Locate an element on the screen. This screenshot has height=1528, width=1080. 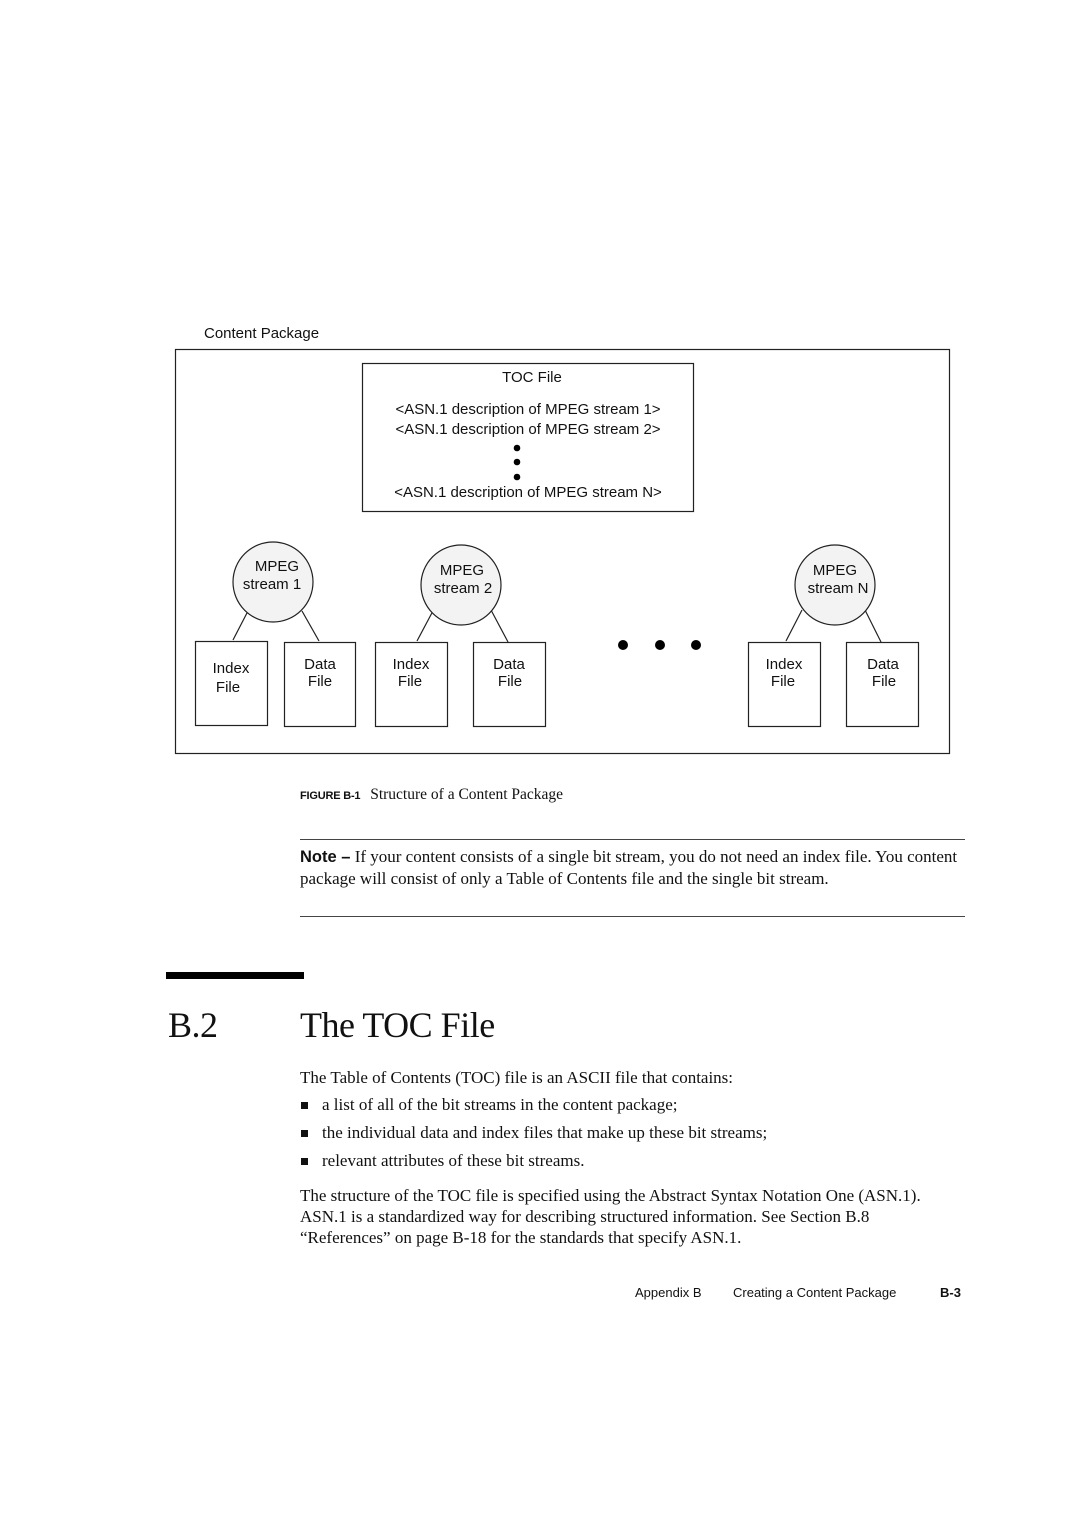
toc-line-n: <ASN.1 description of MPEG stream N> is located at coordinates (528, 492).